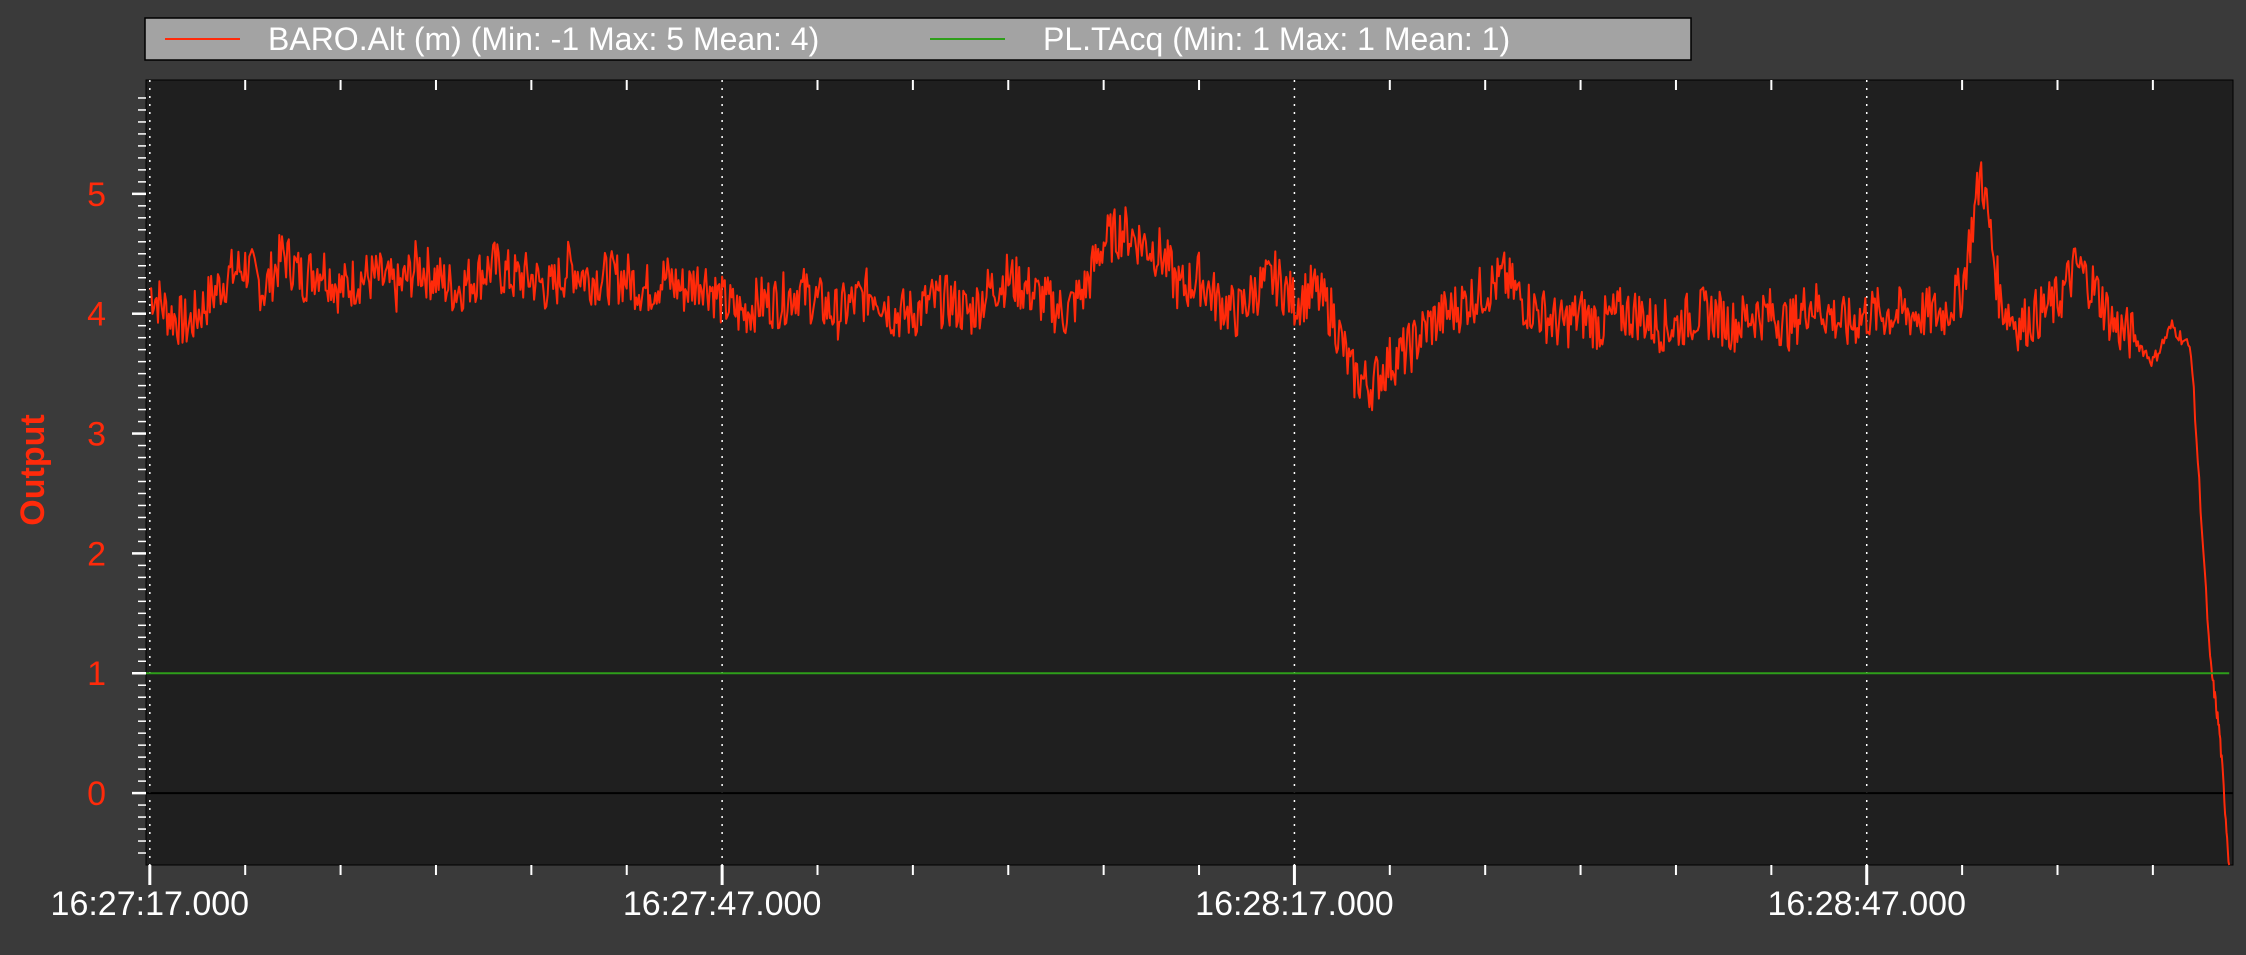 The image size is (2246, 955). Describe the element at coordinates (96, 435) in the screenshot. I see `y-tick-label: 3` at that location.